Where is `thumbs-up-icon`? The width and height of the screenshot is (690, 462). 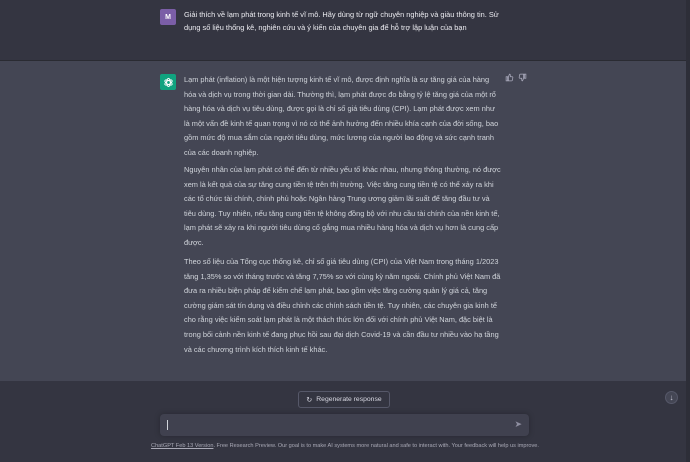
thumbs-up-icon is located at coordinates (509, 78).